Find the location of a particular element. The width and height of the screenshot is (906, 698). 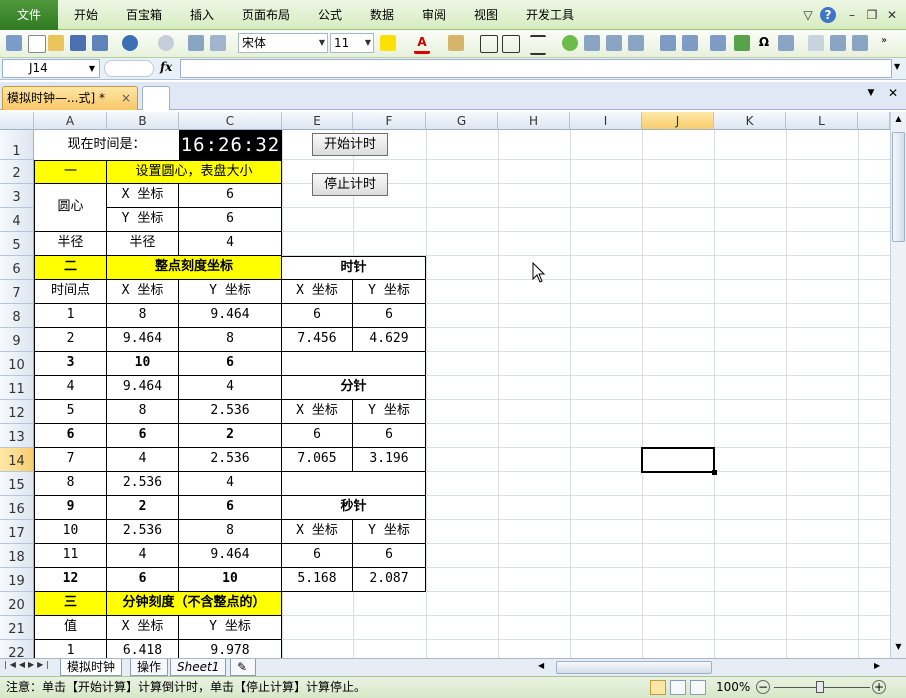

column-header-g: G is located at coordinates (462, 121).